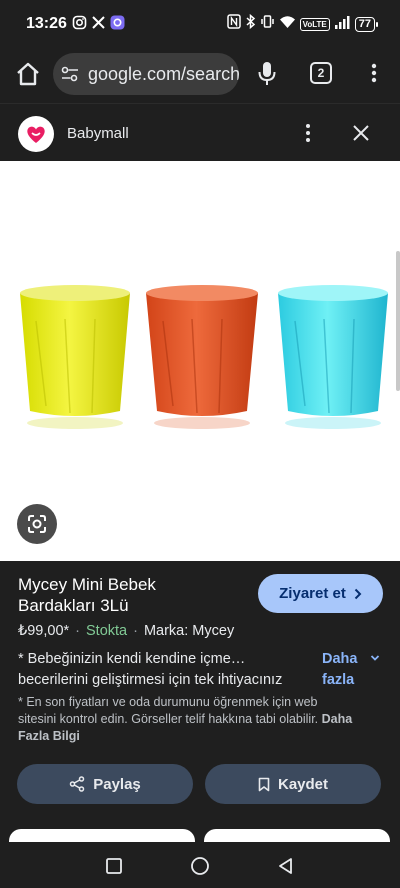  I want to click on vibrate-icon, so click(267, 24).